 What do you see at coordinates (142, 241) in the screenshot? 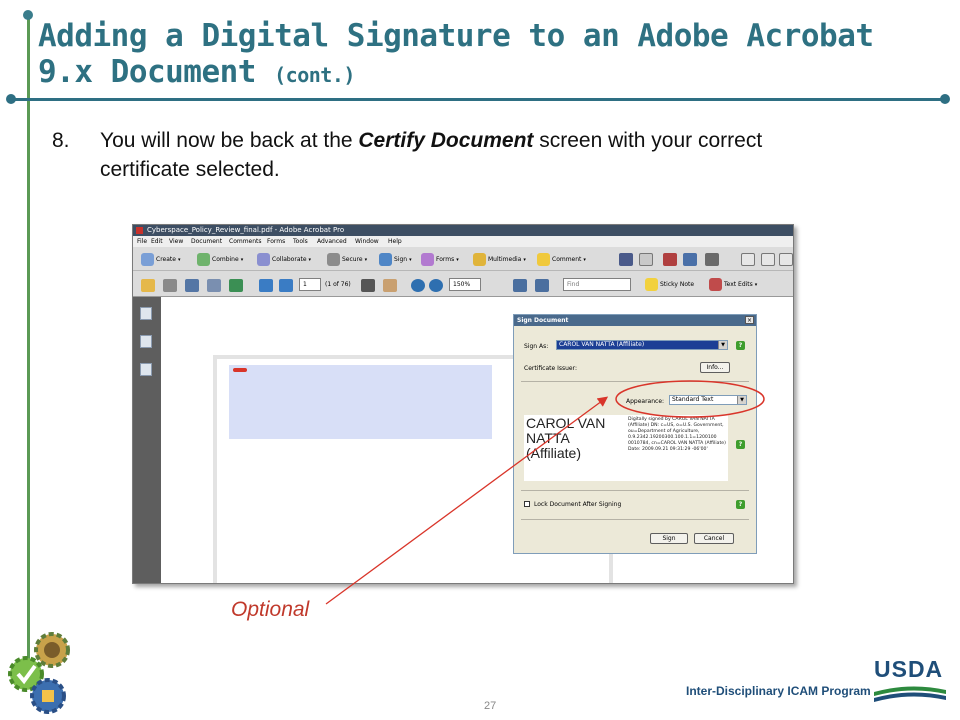
I see `menu-file: File` at bounding box center [142, 241].